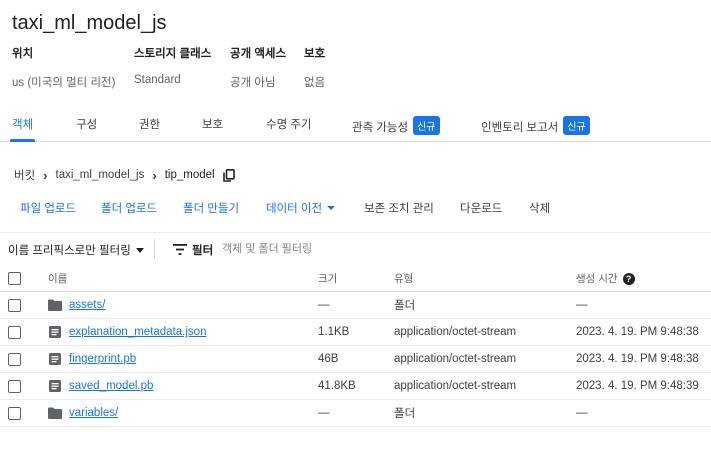 Image resolution: width=711 pixels, height=455 pixels. I want to click on column-created: 생성 시간?, so click(605, 278).